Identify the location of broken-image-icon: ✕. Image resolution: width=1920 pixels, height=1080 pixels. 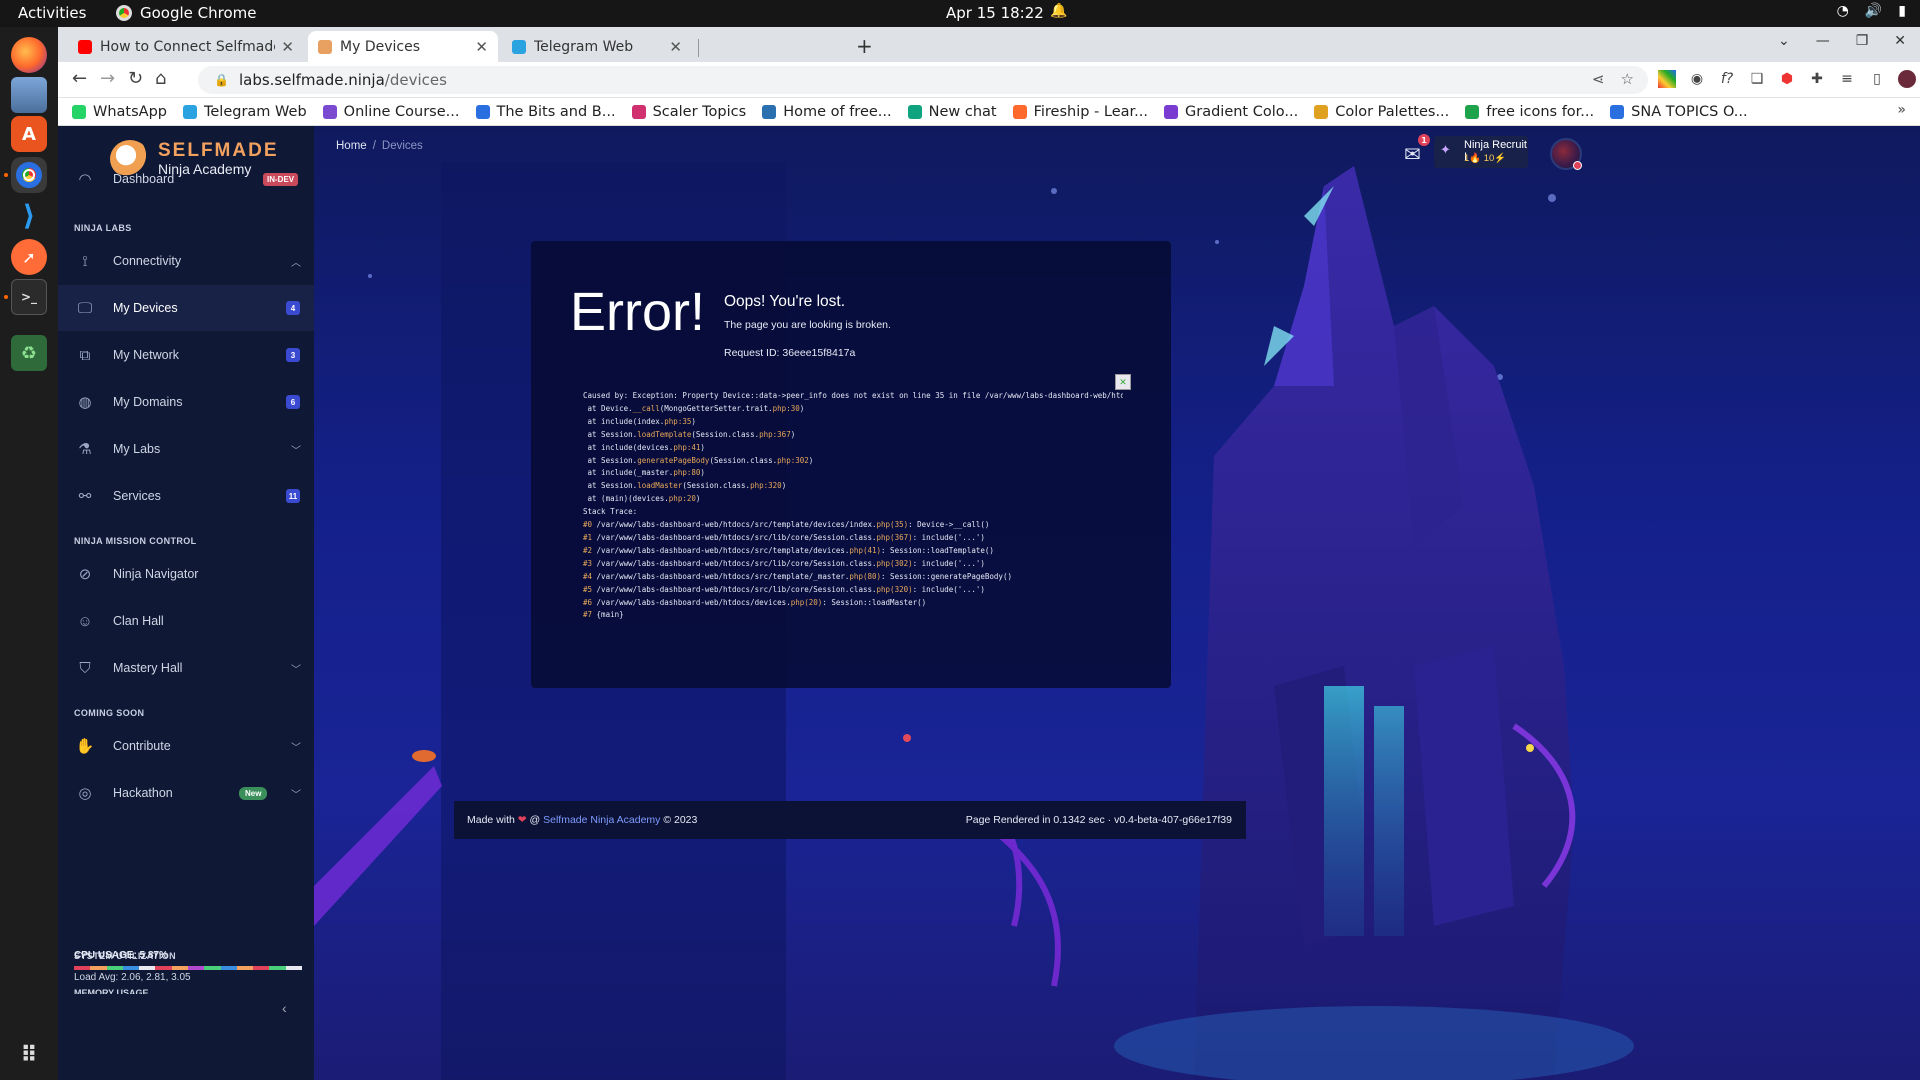
(1123, 382).